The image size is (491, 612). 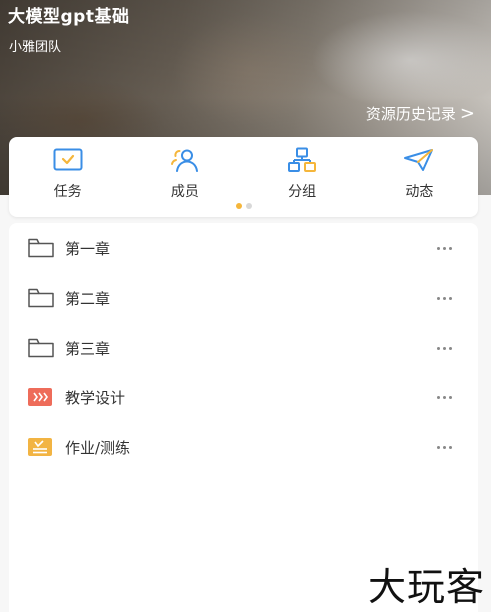 What do you see at coordinates (243, 397) in the screenshot?
I see `list-item: 教学设计` at bounding box center [243, 397].